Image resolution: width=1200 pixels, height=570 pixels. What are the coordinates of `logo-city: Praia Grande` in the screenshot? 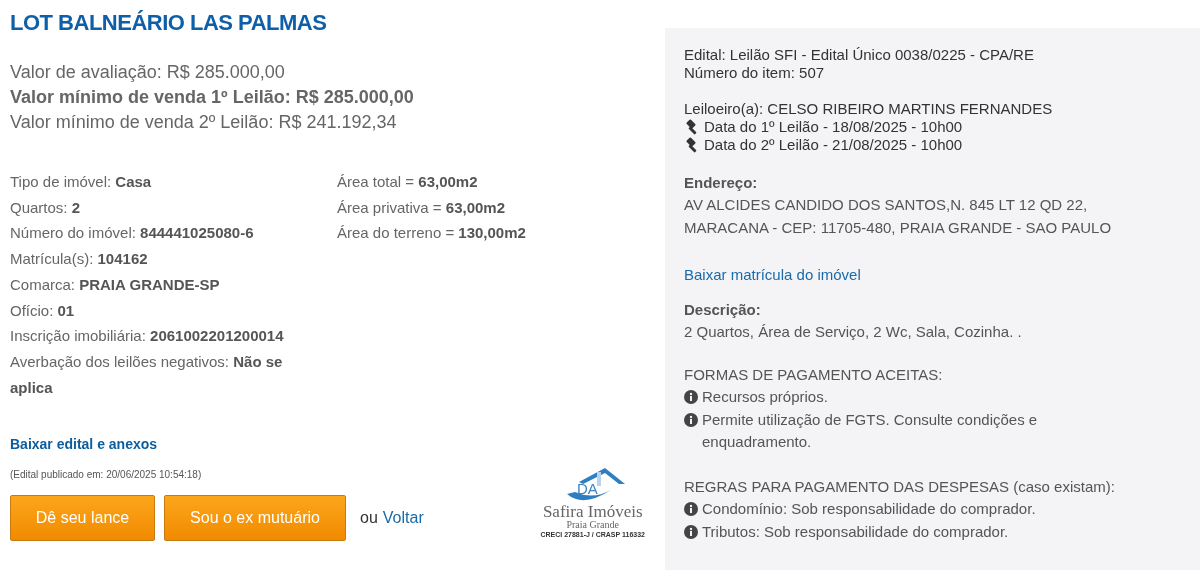 It's located at (592, 525).